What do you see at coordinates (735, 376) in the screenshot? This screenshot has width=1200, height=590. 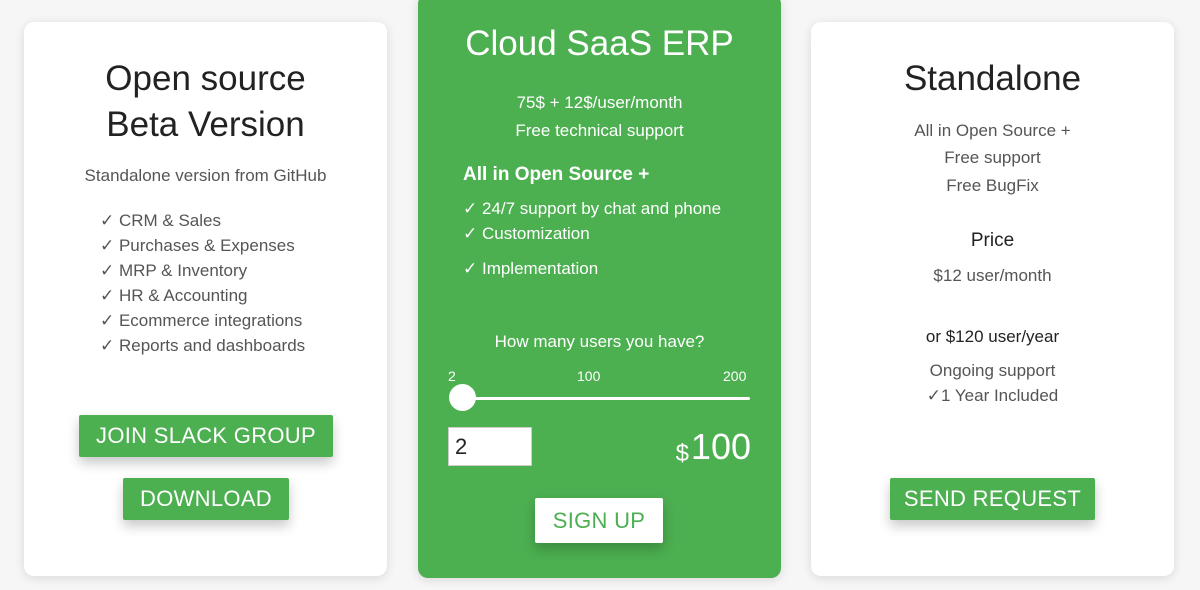 I see `slider-max-label: 200` at bounding box center [735, 376].